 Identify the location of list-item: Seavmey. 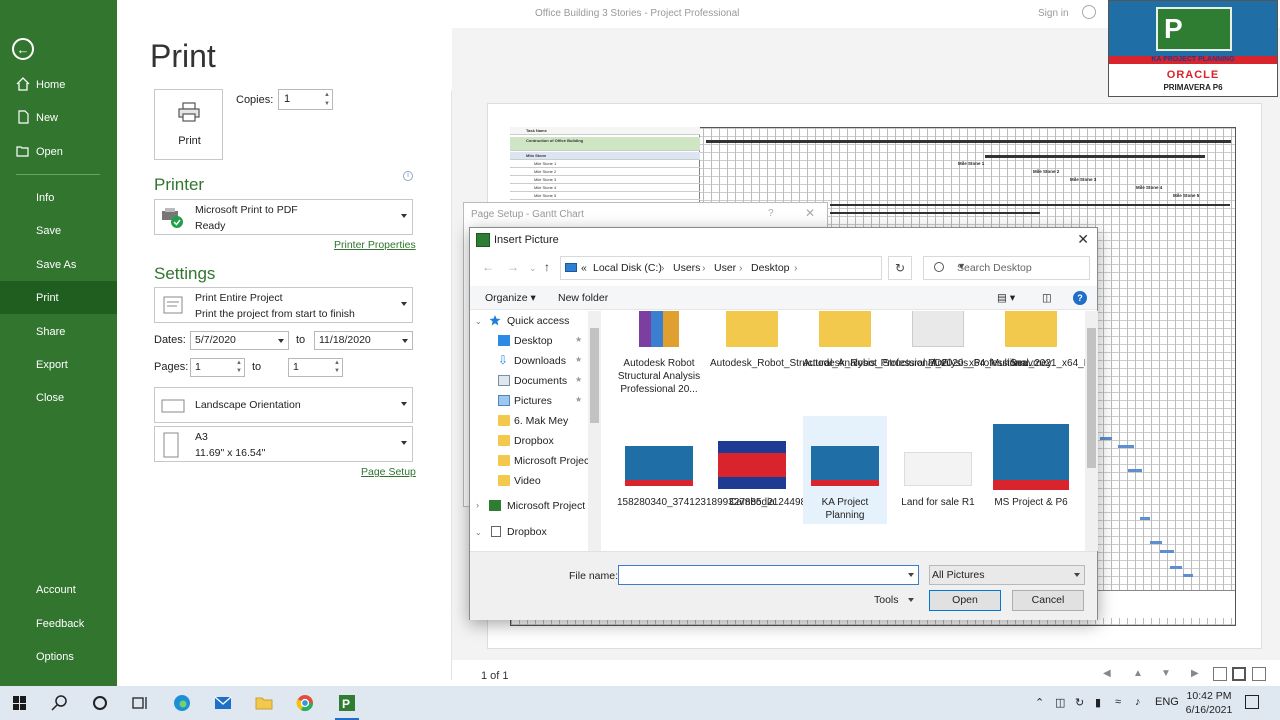
(1031, 362).